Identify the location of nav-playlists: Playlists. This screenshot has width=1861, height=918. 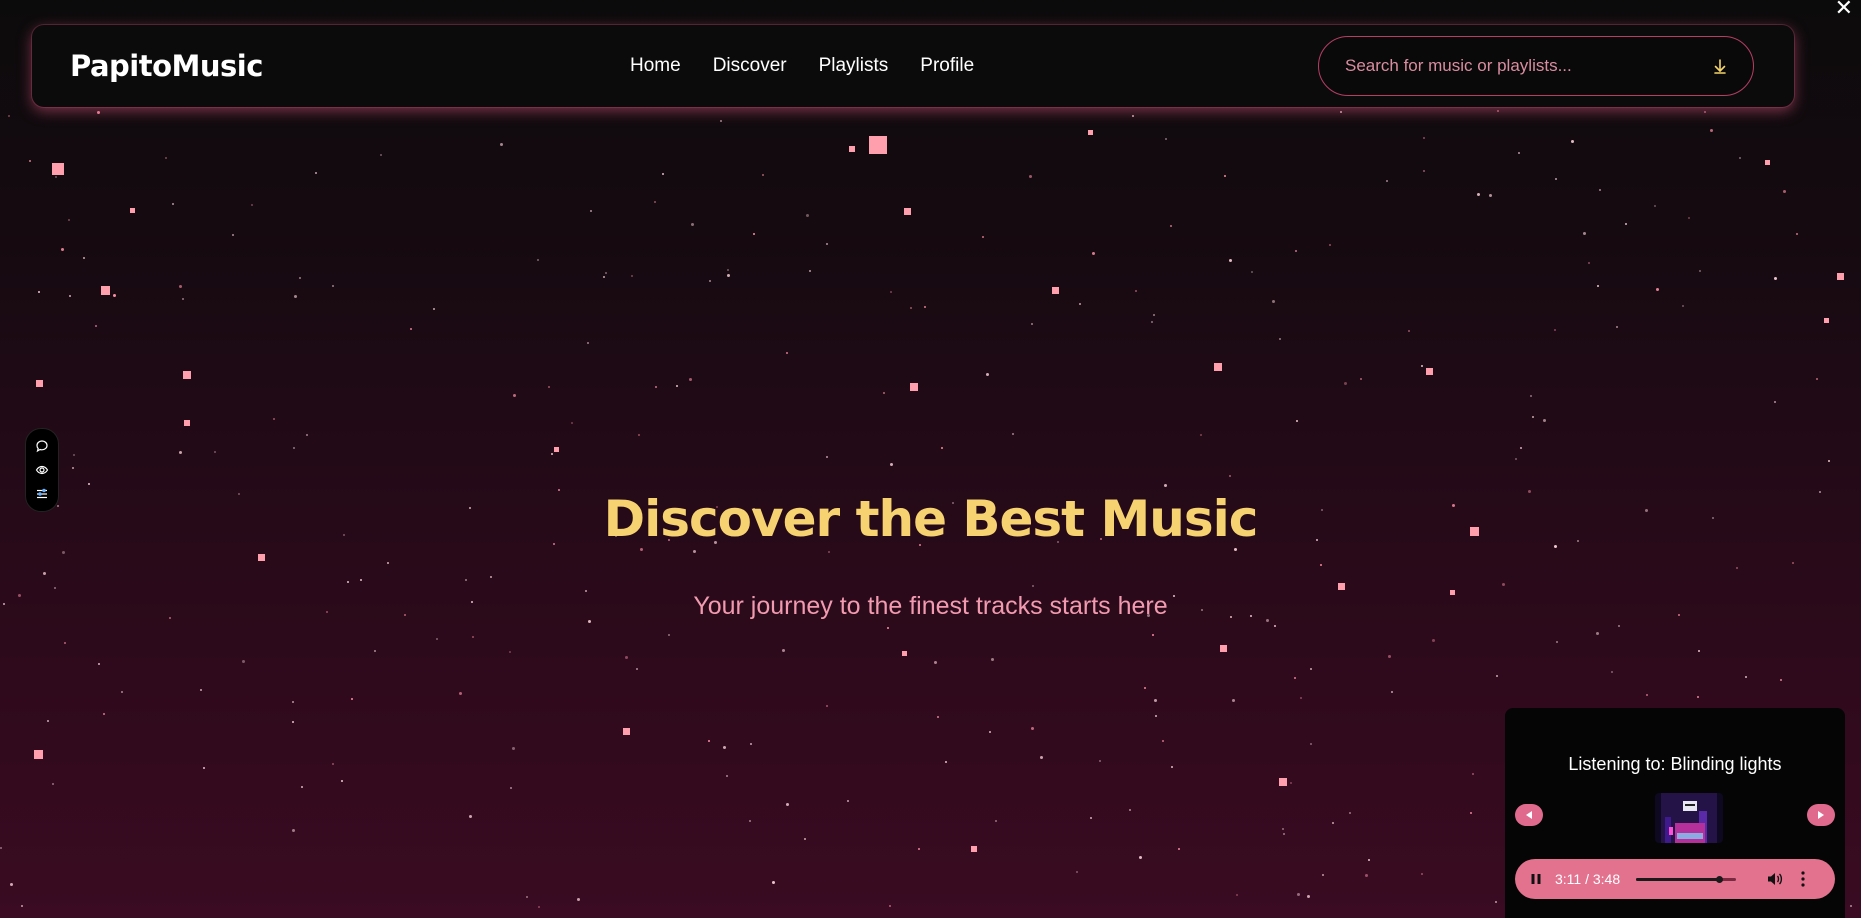
(854, 66).